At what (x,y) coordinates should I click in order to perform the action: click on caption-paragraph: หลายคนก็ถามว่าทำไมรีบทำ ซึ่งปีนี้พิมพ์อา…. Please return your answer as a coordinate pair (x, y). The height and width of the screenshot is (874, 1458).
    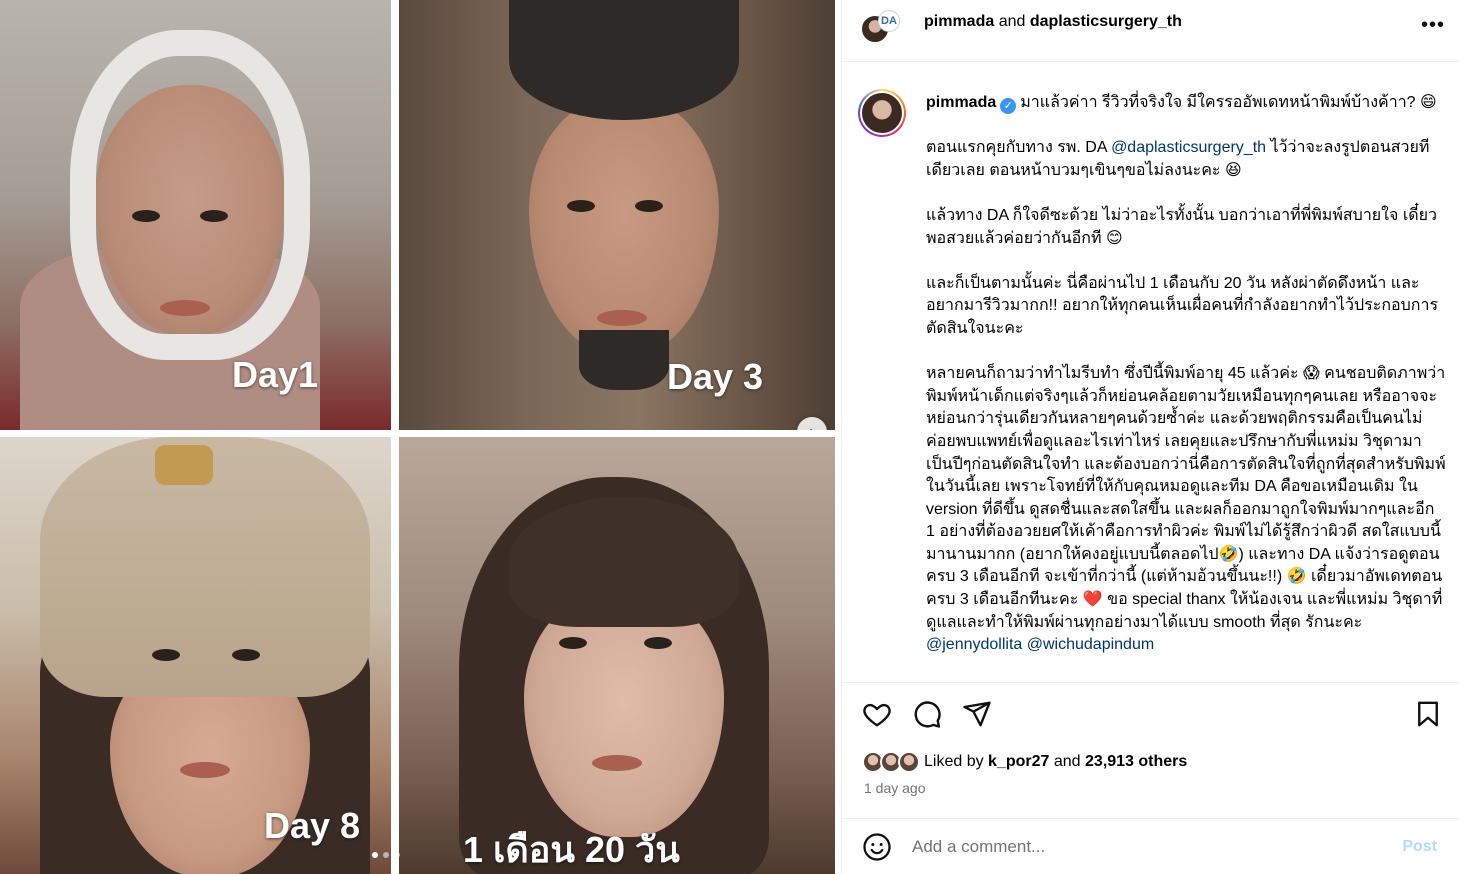
    Looking at the image, I should click on (1186, 498).